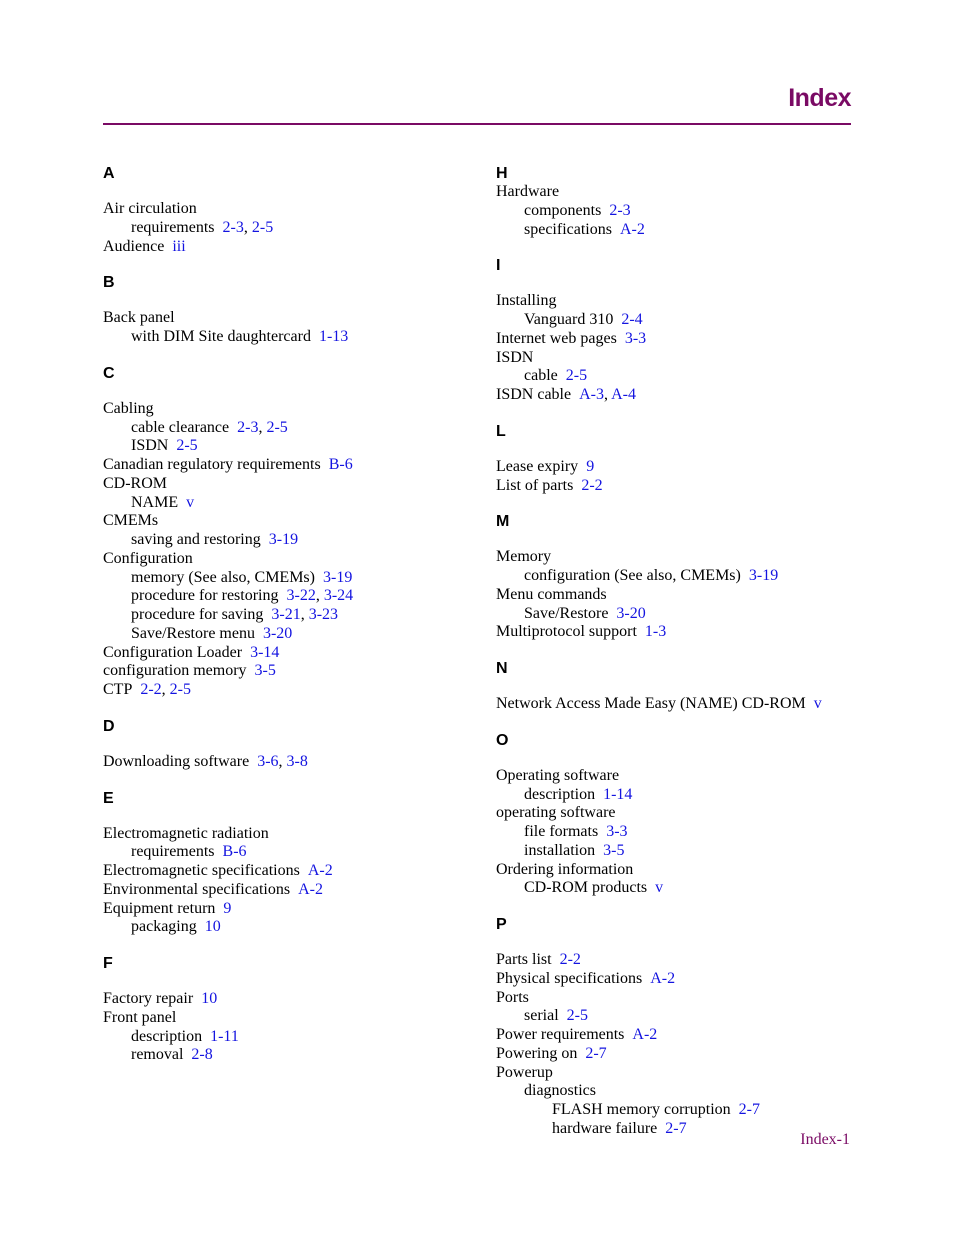 The width and height of the screenshot is (954, 1235). What do you see at coordinates (288, 890) in the screenshot?
I see `index-entry: Environmental specifications A-2` at bounding box center [288, 890].